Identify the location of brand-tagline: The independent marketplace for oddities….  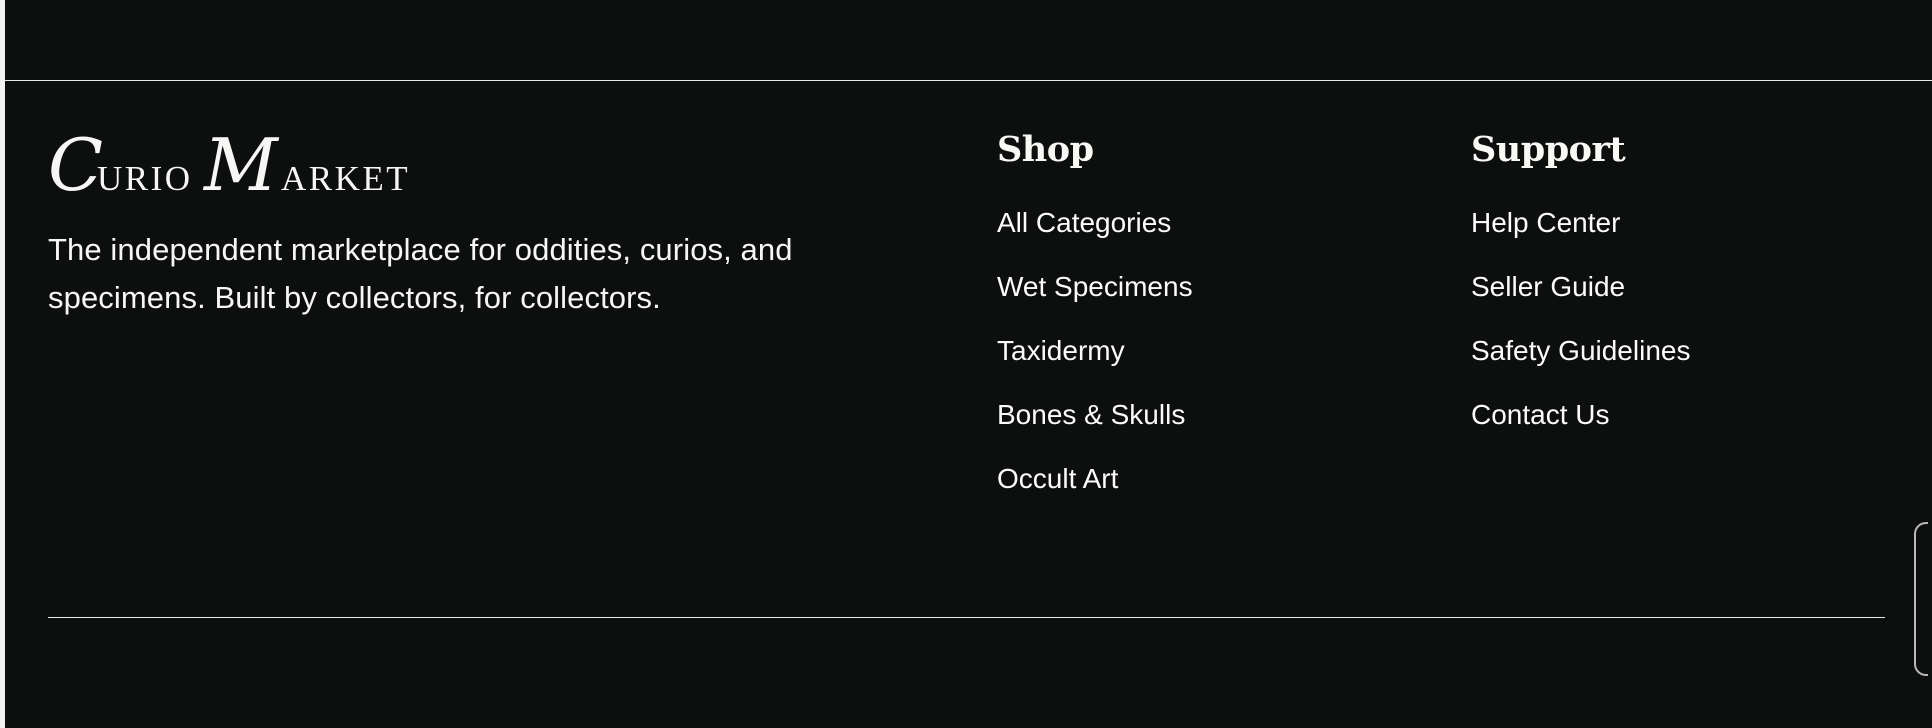
(420, 273).